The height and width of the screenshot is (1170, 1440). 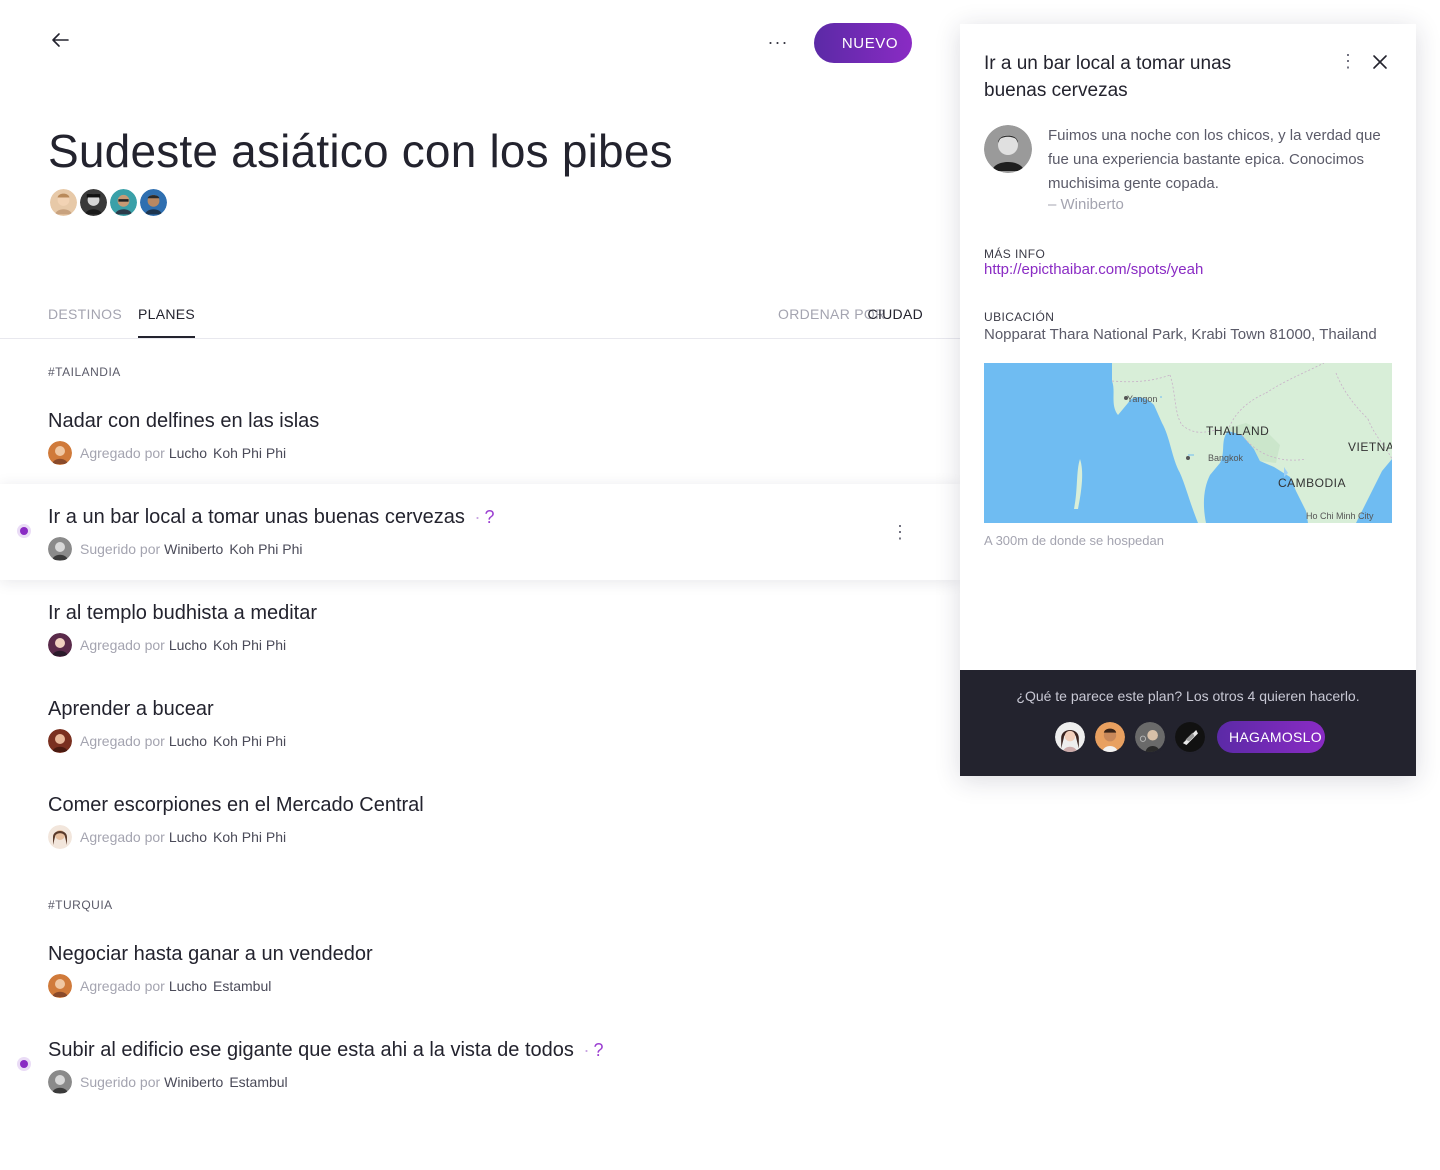 What do you see at coordinates (895, 314) in the screenshot?
I see `sort-value: CIUDAD` at bounding box center [895, 314].